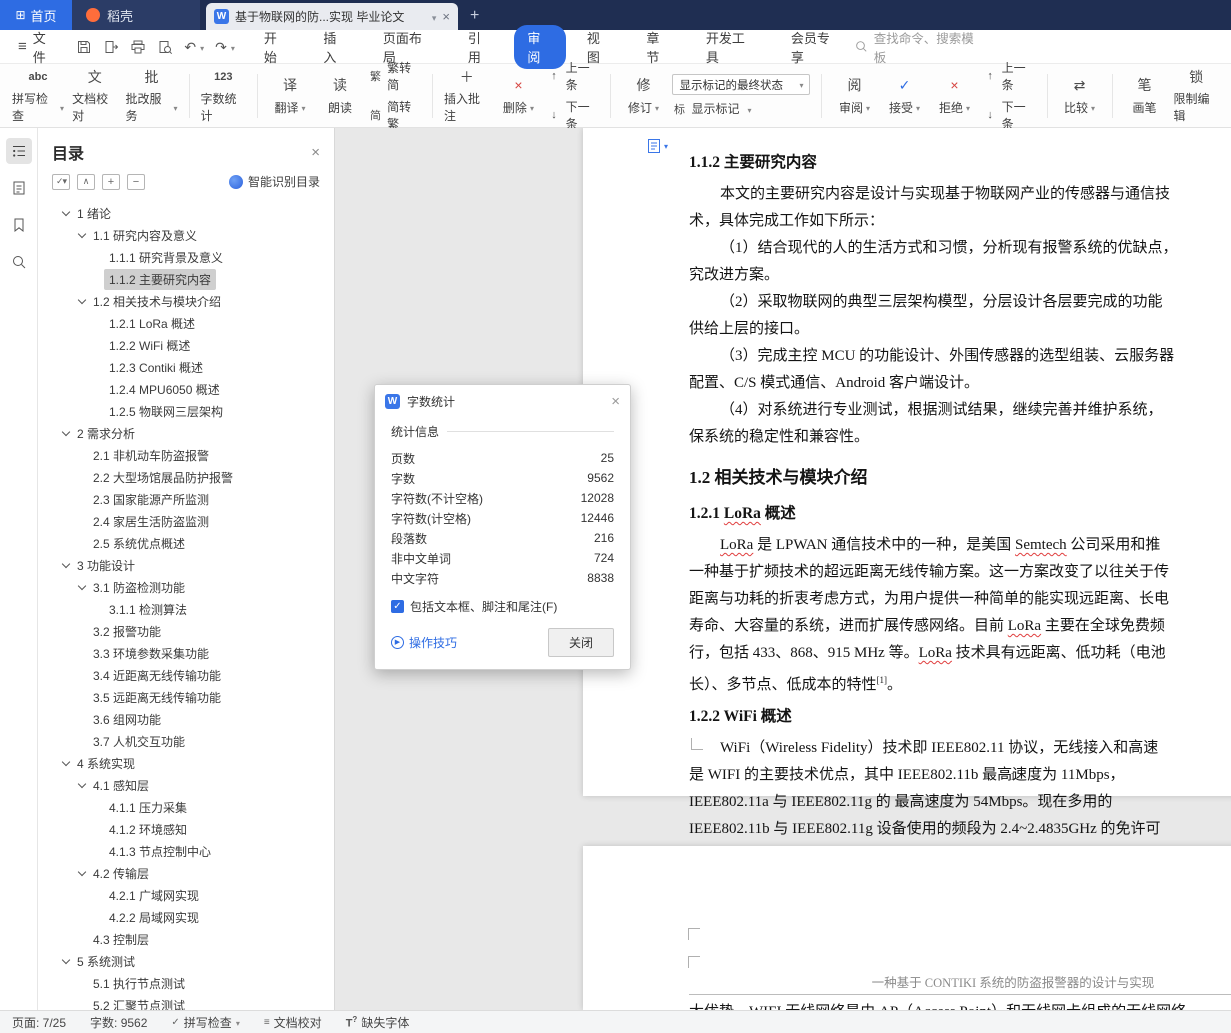 The width and height of the screenshot is (1231, 1033). I want to click on toc-item: 3.6 组网功能, so click(186, 719).